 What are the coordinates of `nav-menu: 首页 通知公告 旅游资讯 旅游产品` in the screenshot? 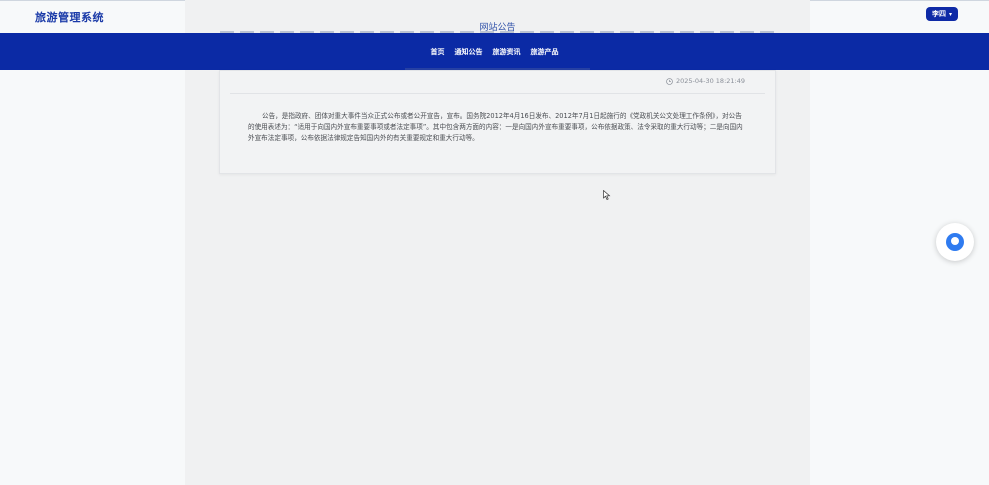 It's located at (494, 51).